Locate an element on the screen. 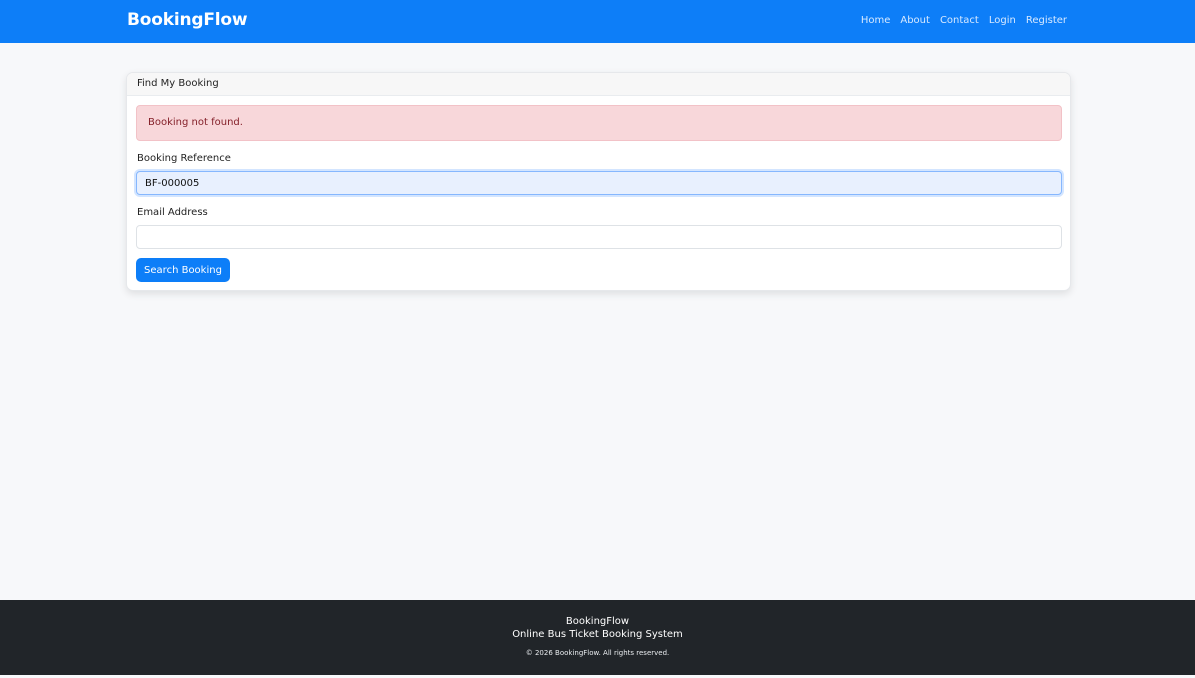 The width and height of the screenshot is (1195, 678). booking-reference-input is located at coordinates (599, 183).